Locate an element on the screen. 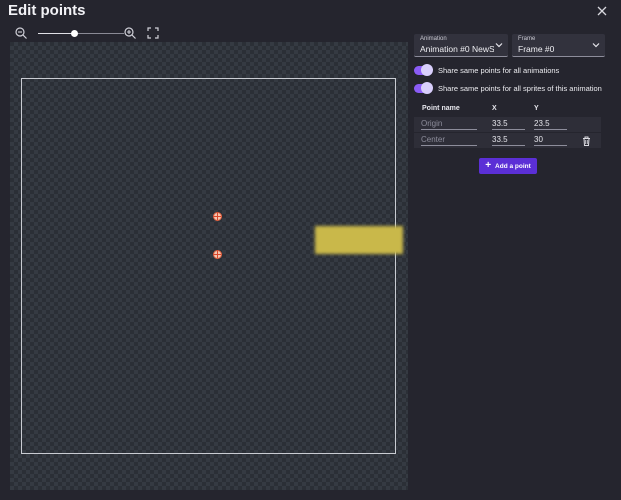 The image size is (621, 500). zoom-in-icon is located at coordinates (130, 33).